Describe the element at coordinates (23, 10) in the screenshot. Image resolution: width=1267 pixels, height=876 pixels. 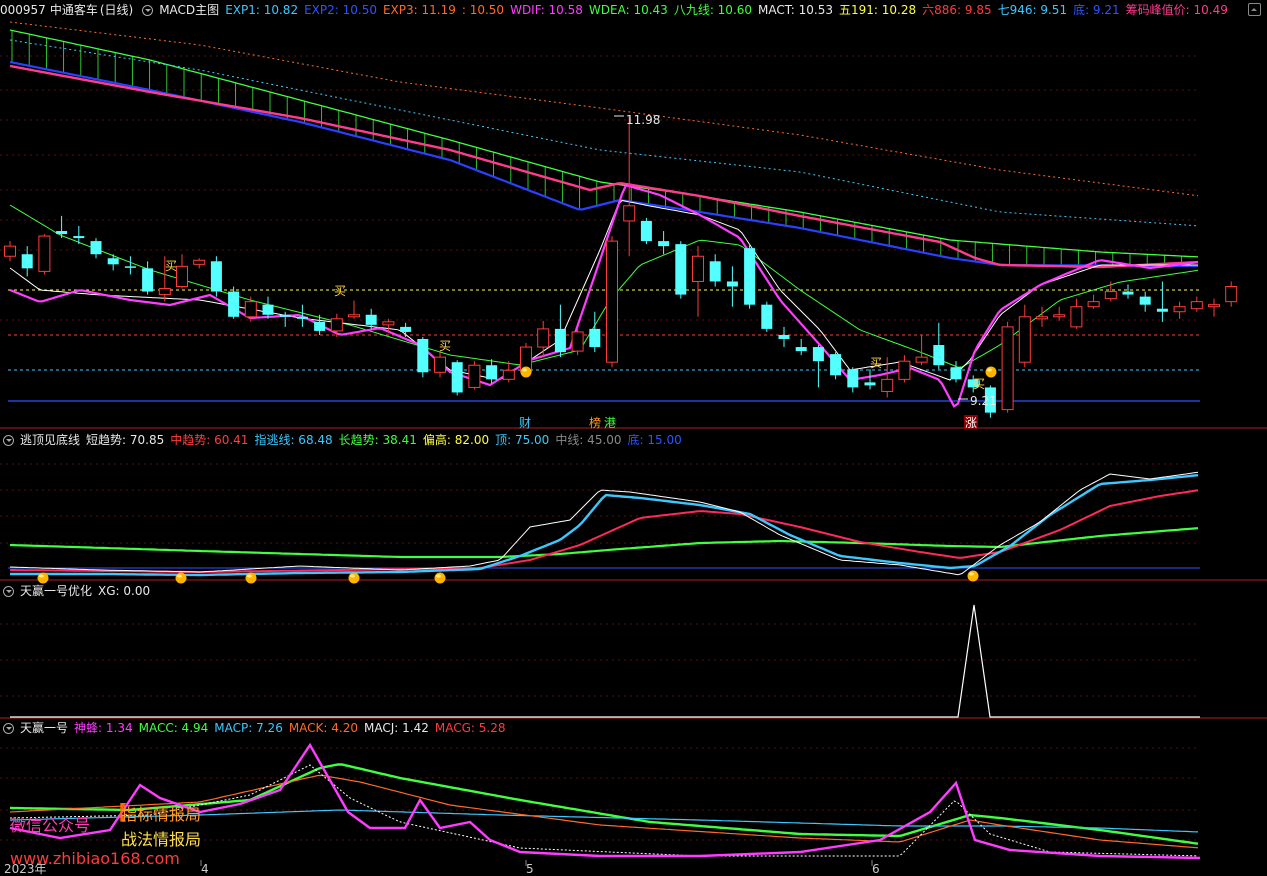
I see `stock-code: 000957` at that location.